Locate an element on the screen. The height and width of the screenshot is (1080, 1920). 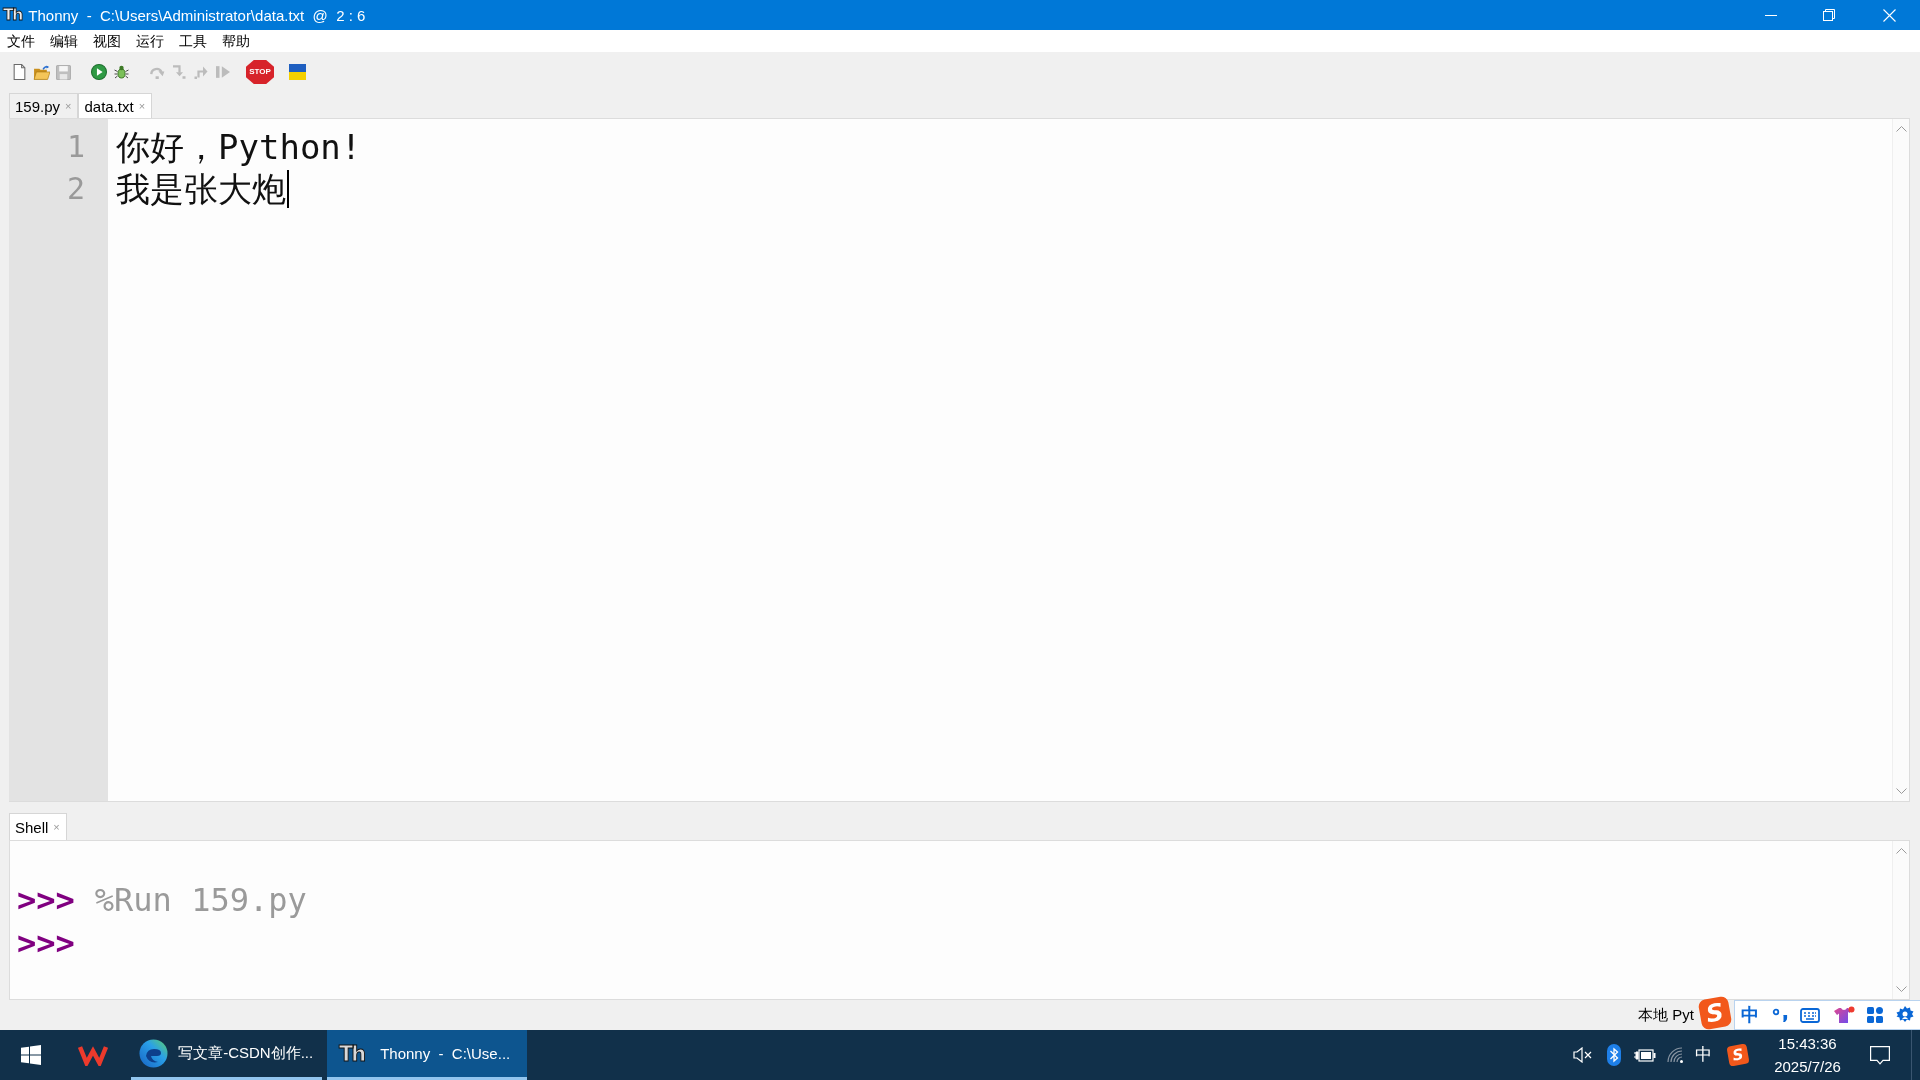
bug-icon is located at coordinates (121, 72).